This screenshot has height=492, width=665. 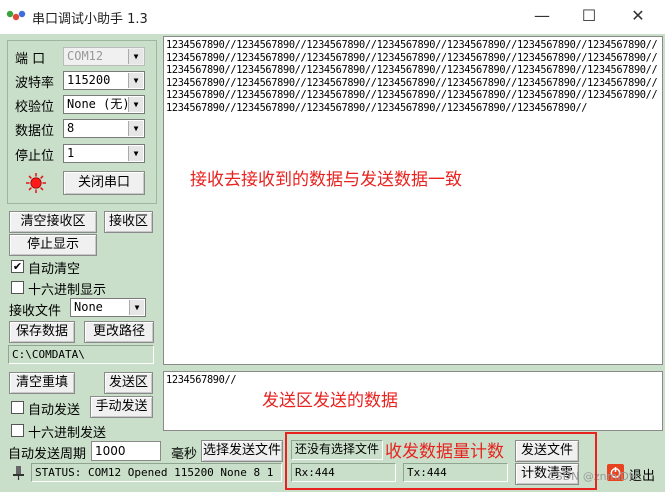 What do you see at coordinates (30, 59) in the screenshot?
I see `port-label: 端 口` at bounding box center [30, 59].